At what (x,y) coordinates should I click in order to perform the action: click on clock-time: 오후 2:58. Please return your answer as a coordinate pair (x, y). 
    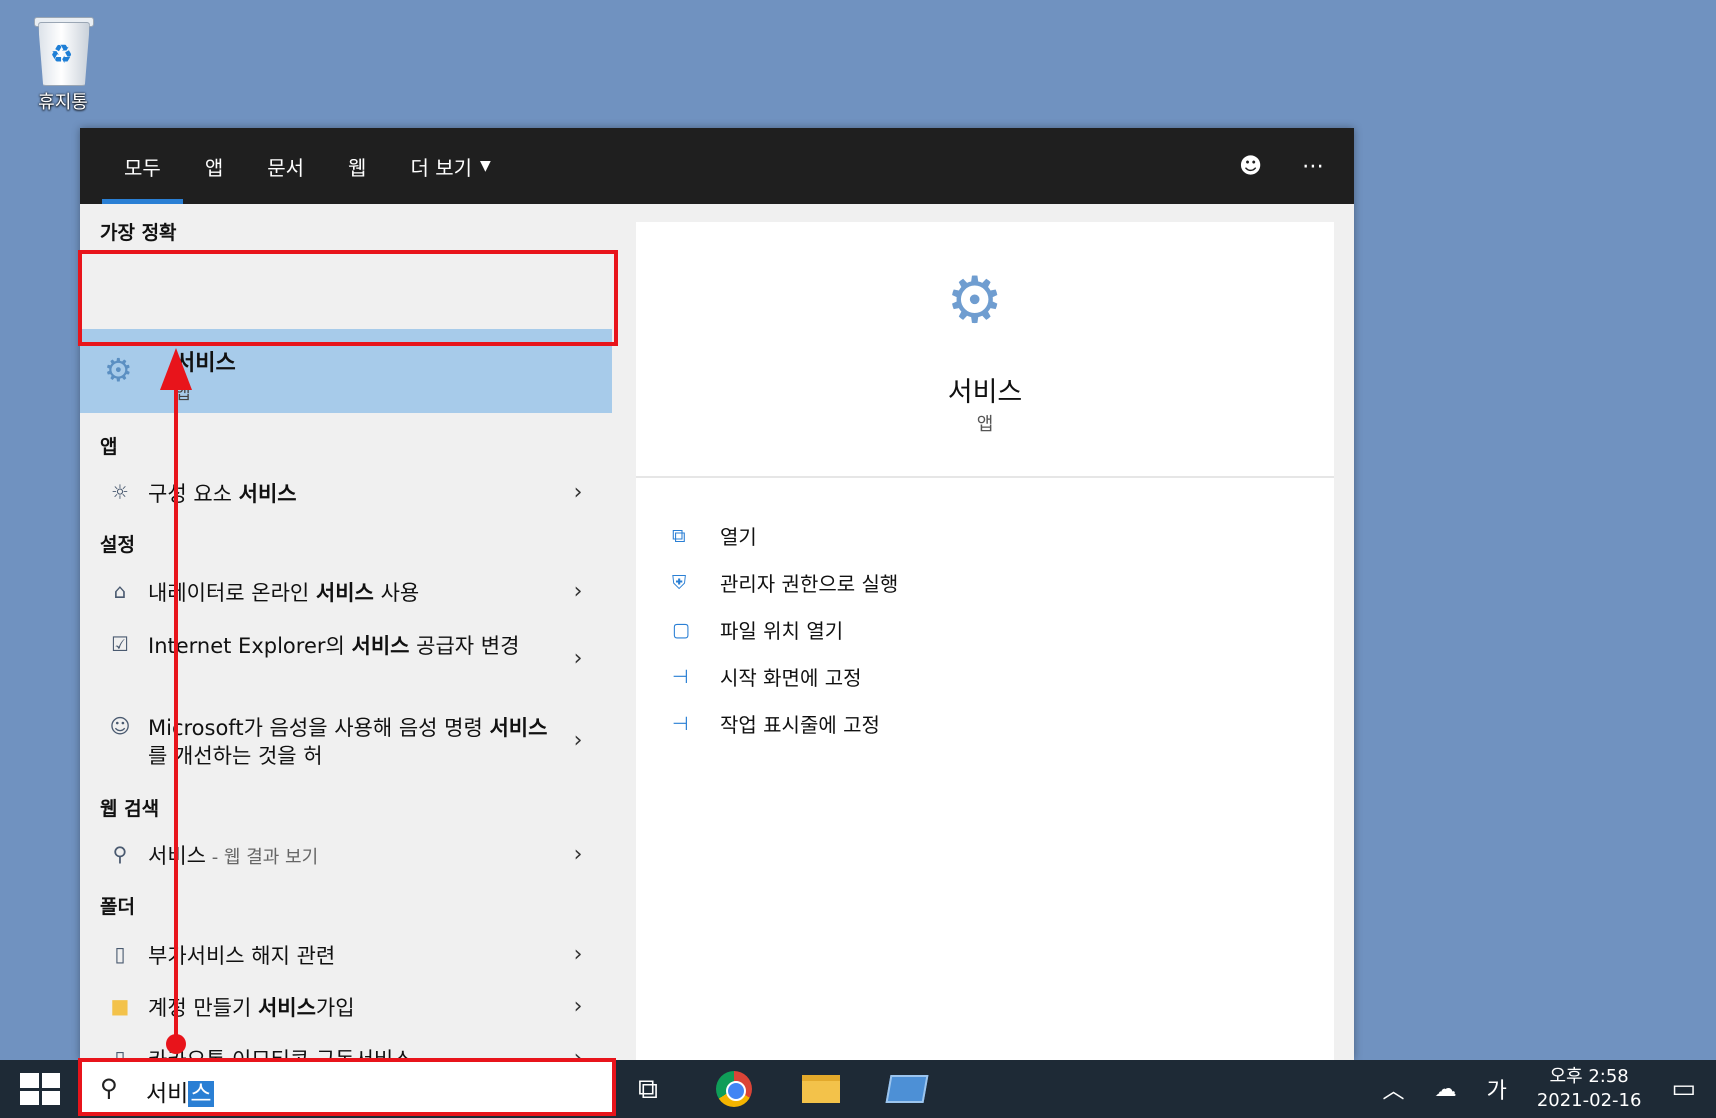
    Looking at the image, I should click on (1589, 1076).